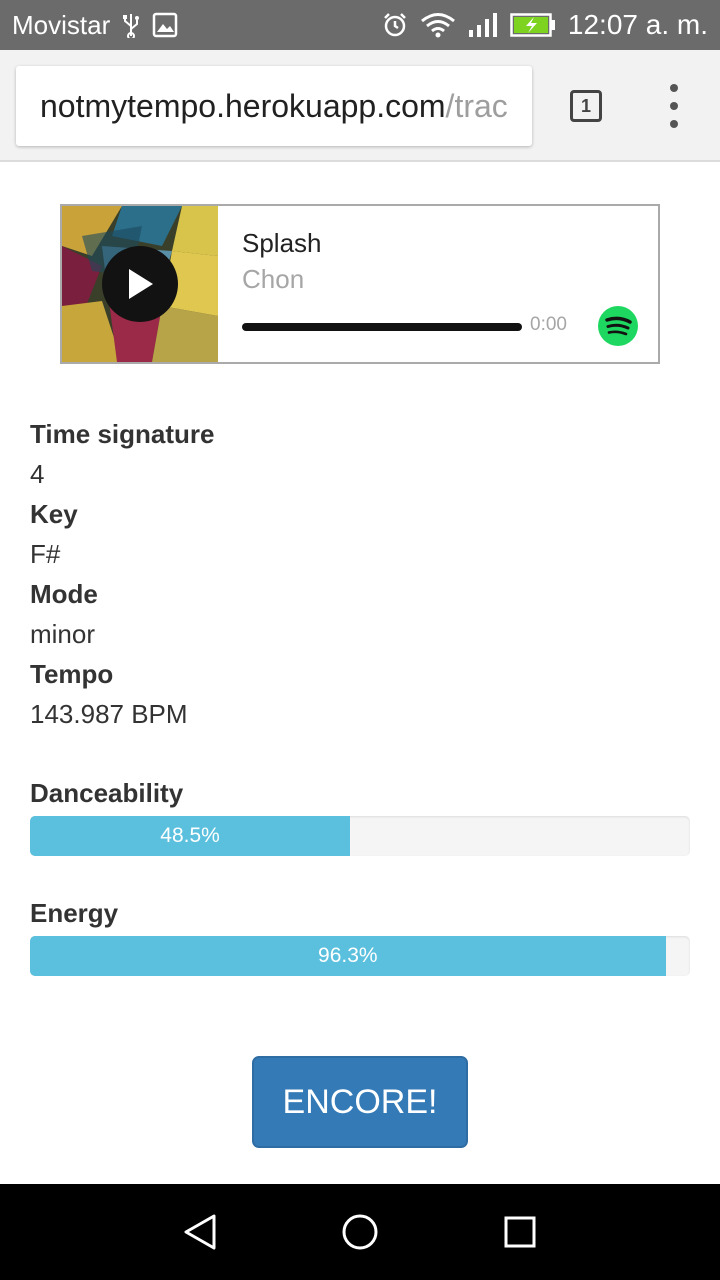 The width and height of the screenshot is (720, 1280). Describe the element at coordinates (483, 25) in the screenshot. I see `signal-icon` at that location.